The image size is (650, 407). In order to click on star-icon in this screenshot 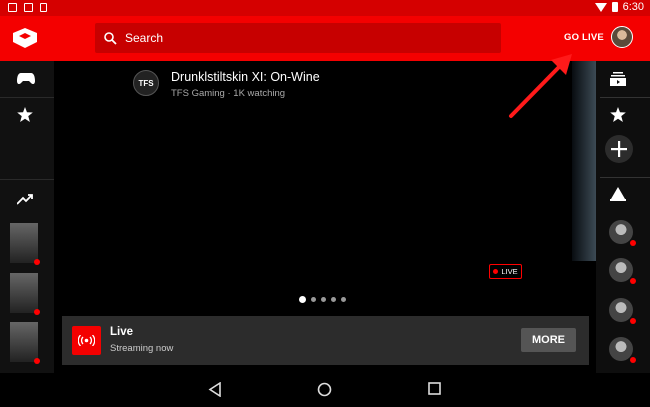, I will do `click(618, 114)`.